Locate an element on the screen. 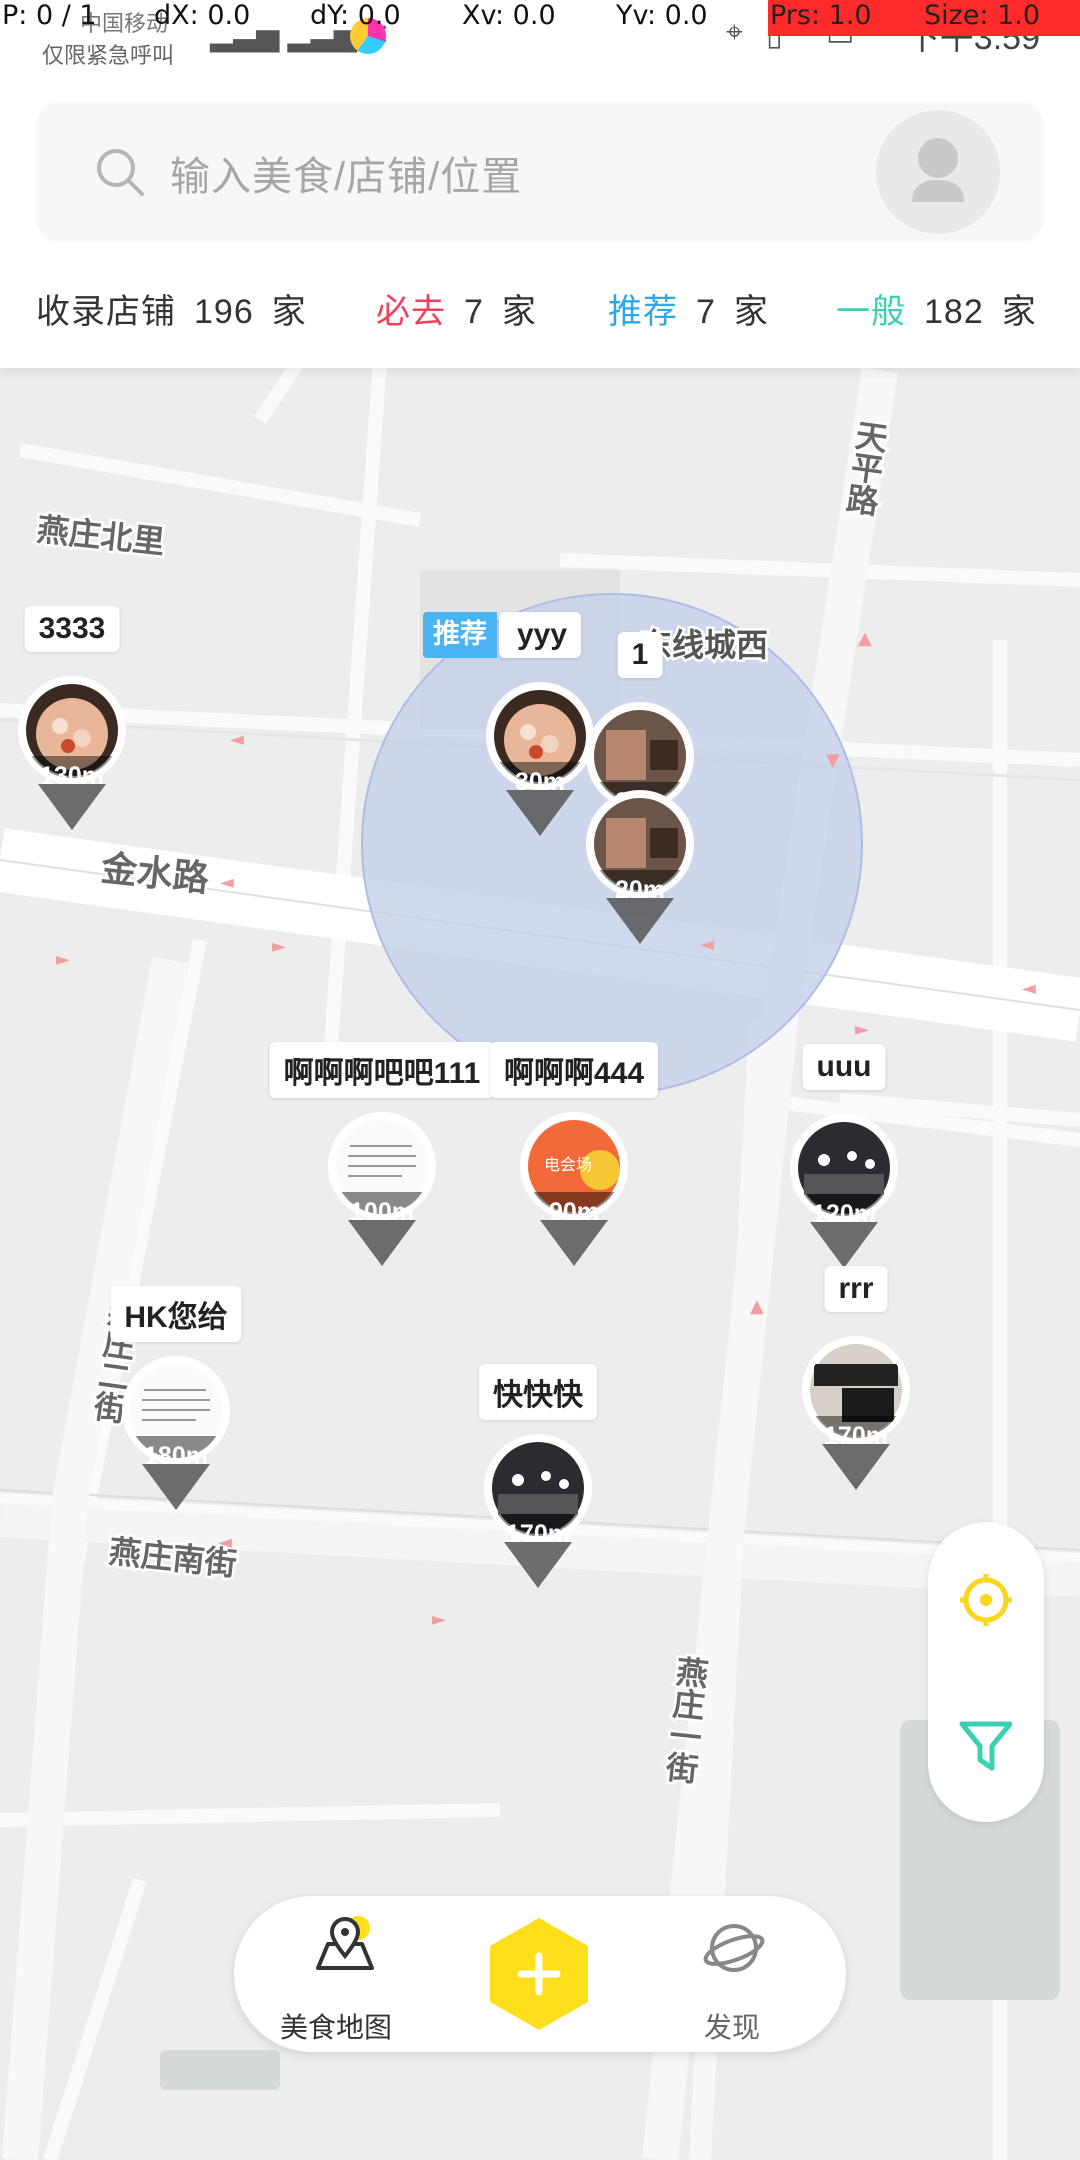 Image resolution: width=1080 pixels, height=2160 pixels. bottom-nav: 美食地图 发现 is located at coordinates (540, 1974).